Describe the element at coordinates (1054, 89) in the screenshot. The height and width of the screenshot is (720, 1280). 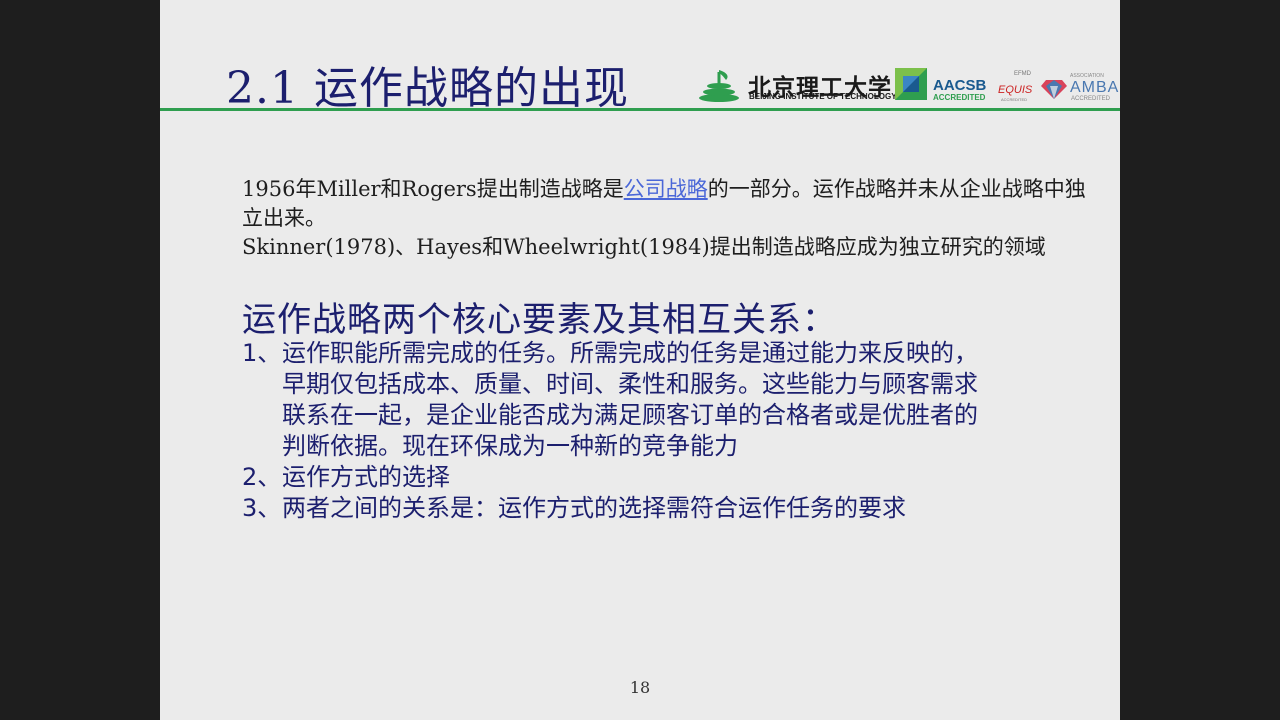
I see `amba-logo-icon` at that location.